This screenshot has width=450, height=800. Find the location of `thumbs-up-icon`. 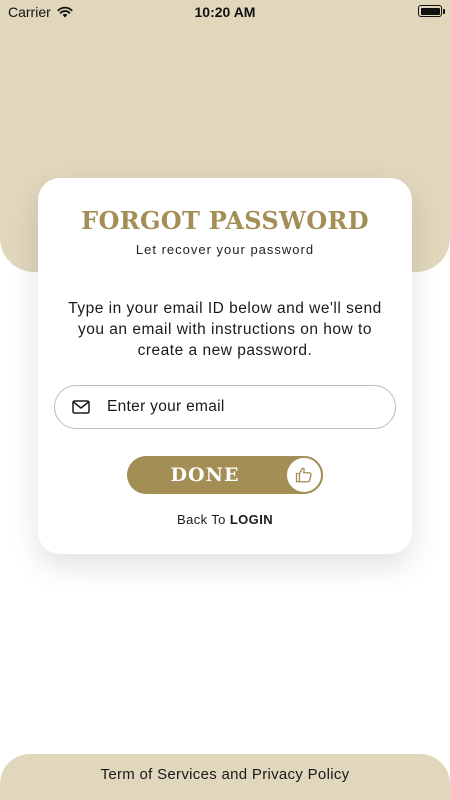

thumbs-up-icon is located at coordinates (303, 475).